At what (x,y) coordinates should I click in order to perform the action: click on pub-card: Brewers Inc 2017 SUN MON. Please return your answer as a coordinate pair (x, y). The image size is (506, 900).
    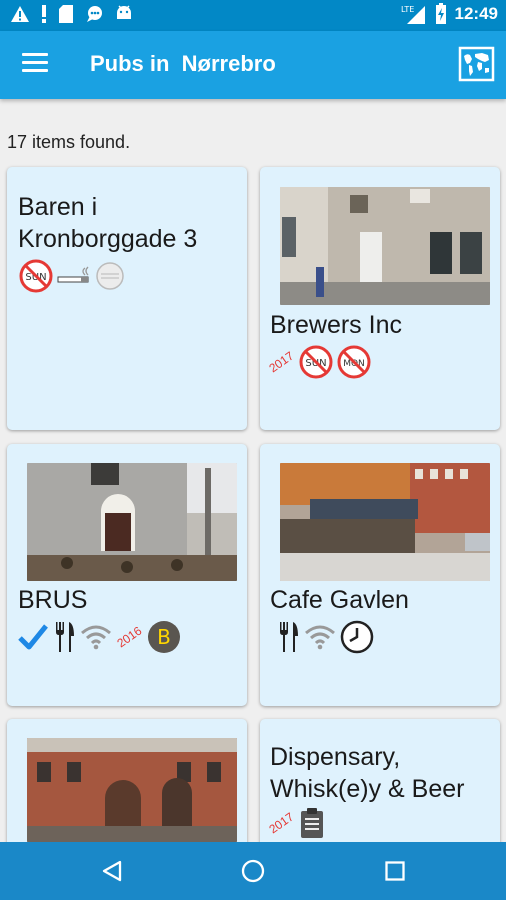
    Looking at the image, I should click on (380, 298).